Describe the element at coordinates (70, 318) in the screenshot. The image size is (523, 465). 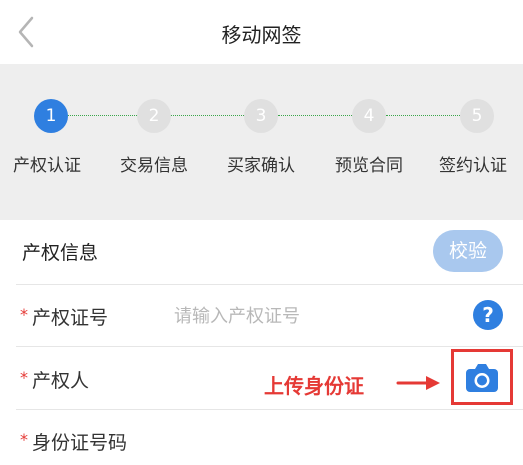
I see `cert-number-label: 产权证号` at that location.